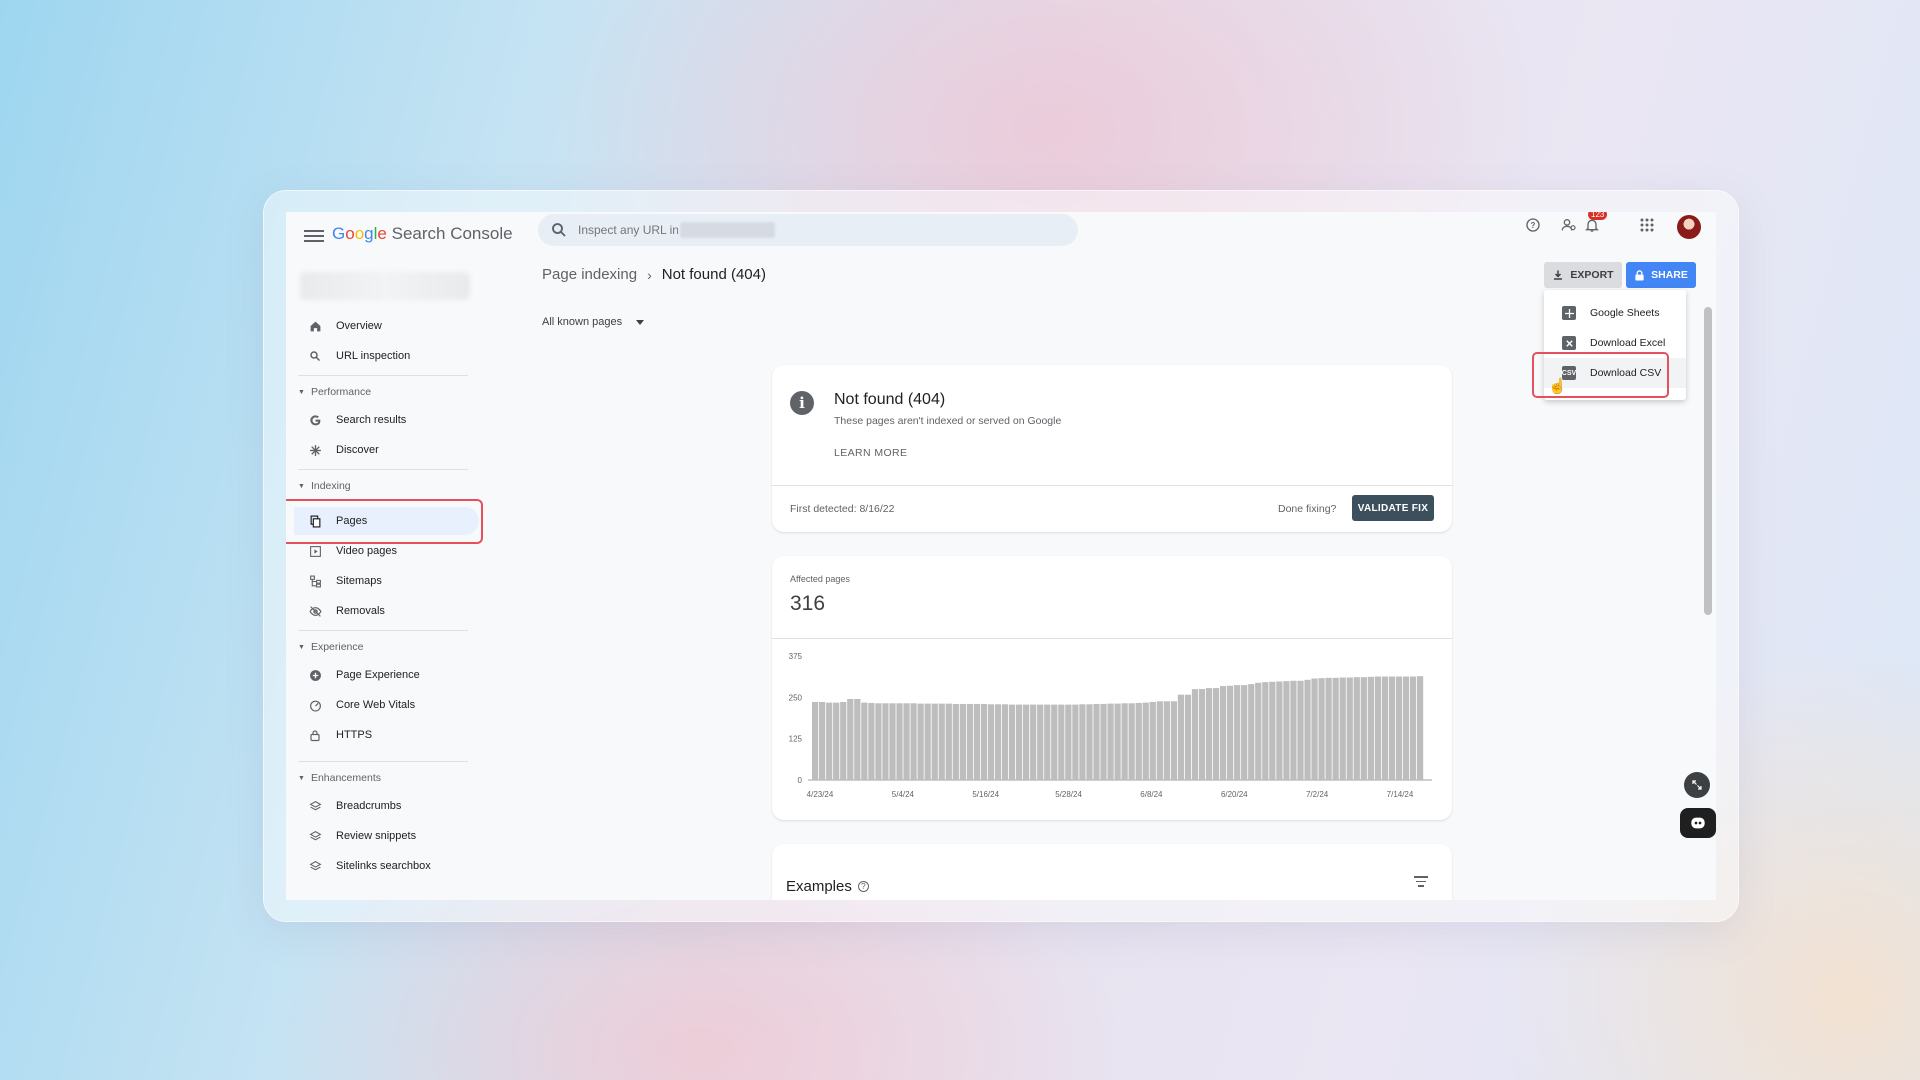  Describe the element at coordinates (386, 450) in the screenshot. I see `sidebar-item-discover: Discover` at that location.